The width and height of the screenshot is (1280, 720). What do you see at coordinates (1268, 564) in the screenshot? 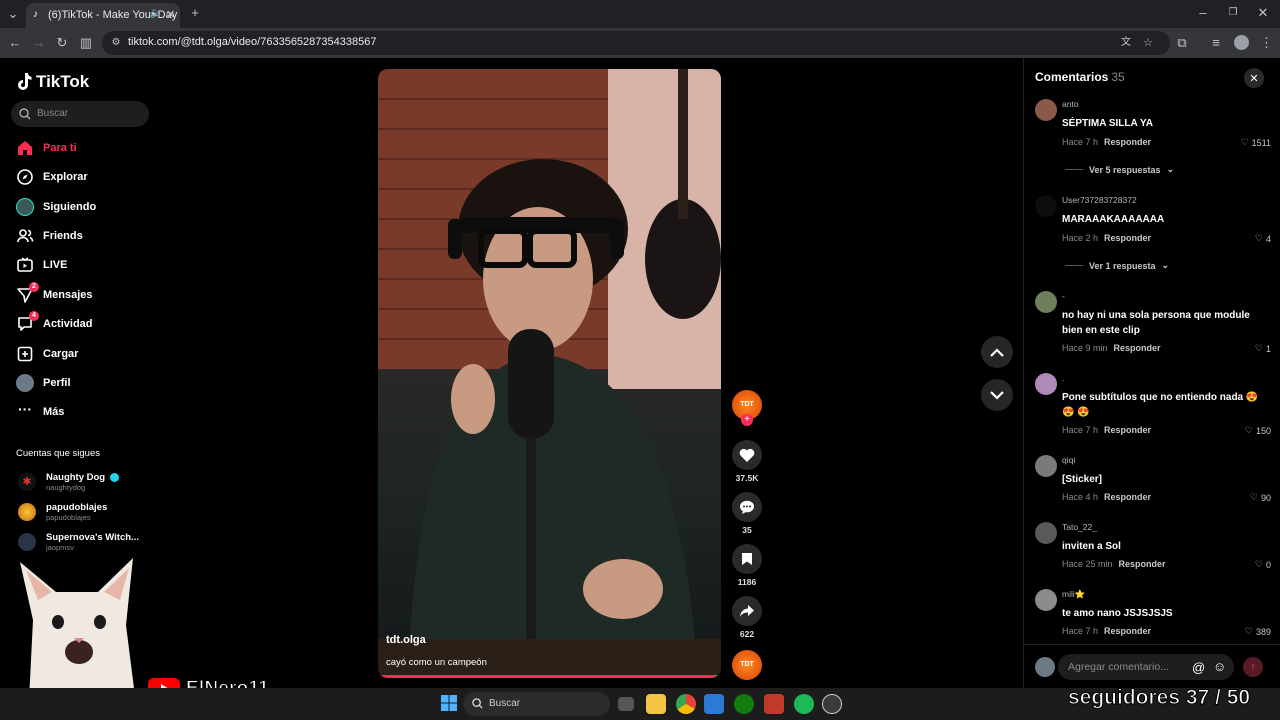
I see `comment-like-count: 0` at bounding box center [1268, 564].